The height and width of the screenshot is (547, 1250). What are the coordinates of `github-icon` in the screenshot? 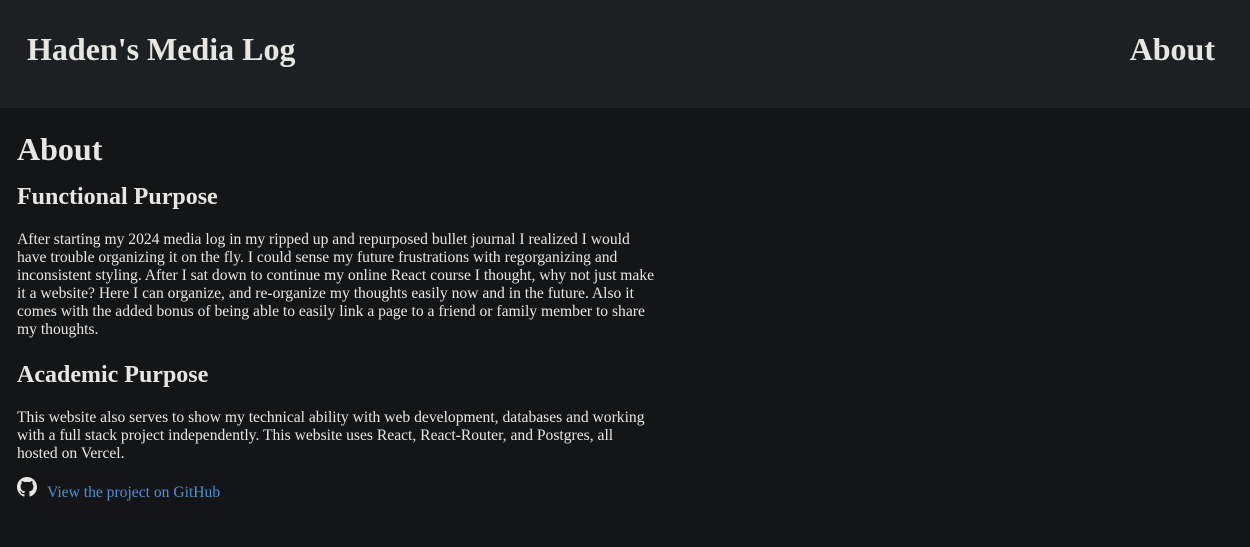 It's located at (27, 486).